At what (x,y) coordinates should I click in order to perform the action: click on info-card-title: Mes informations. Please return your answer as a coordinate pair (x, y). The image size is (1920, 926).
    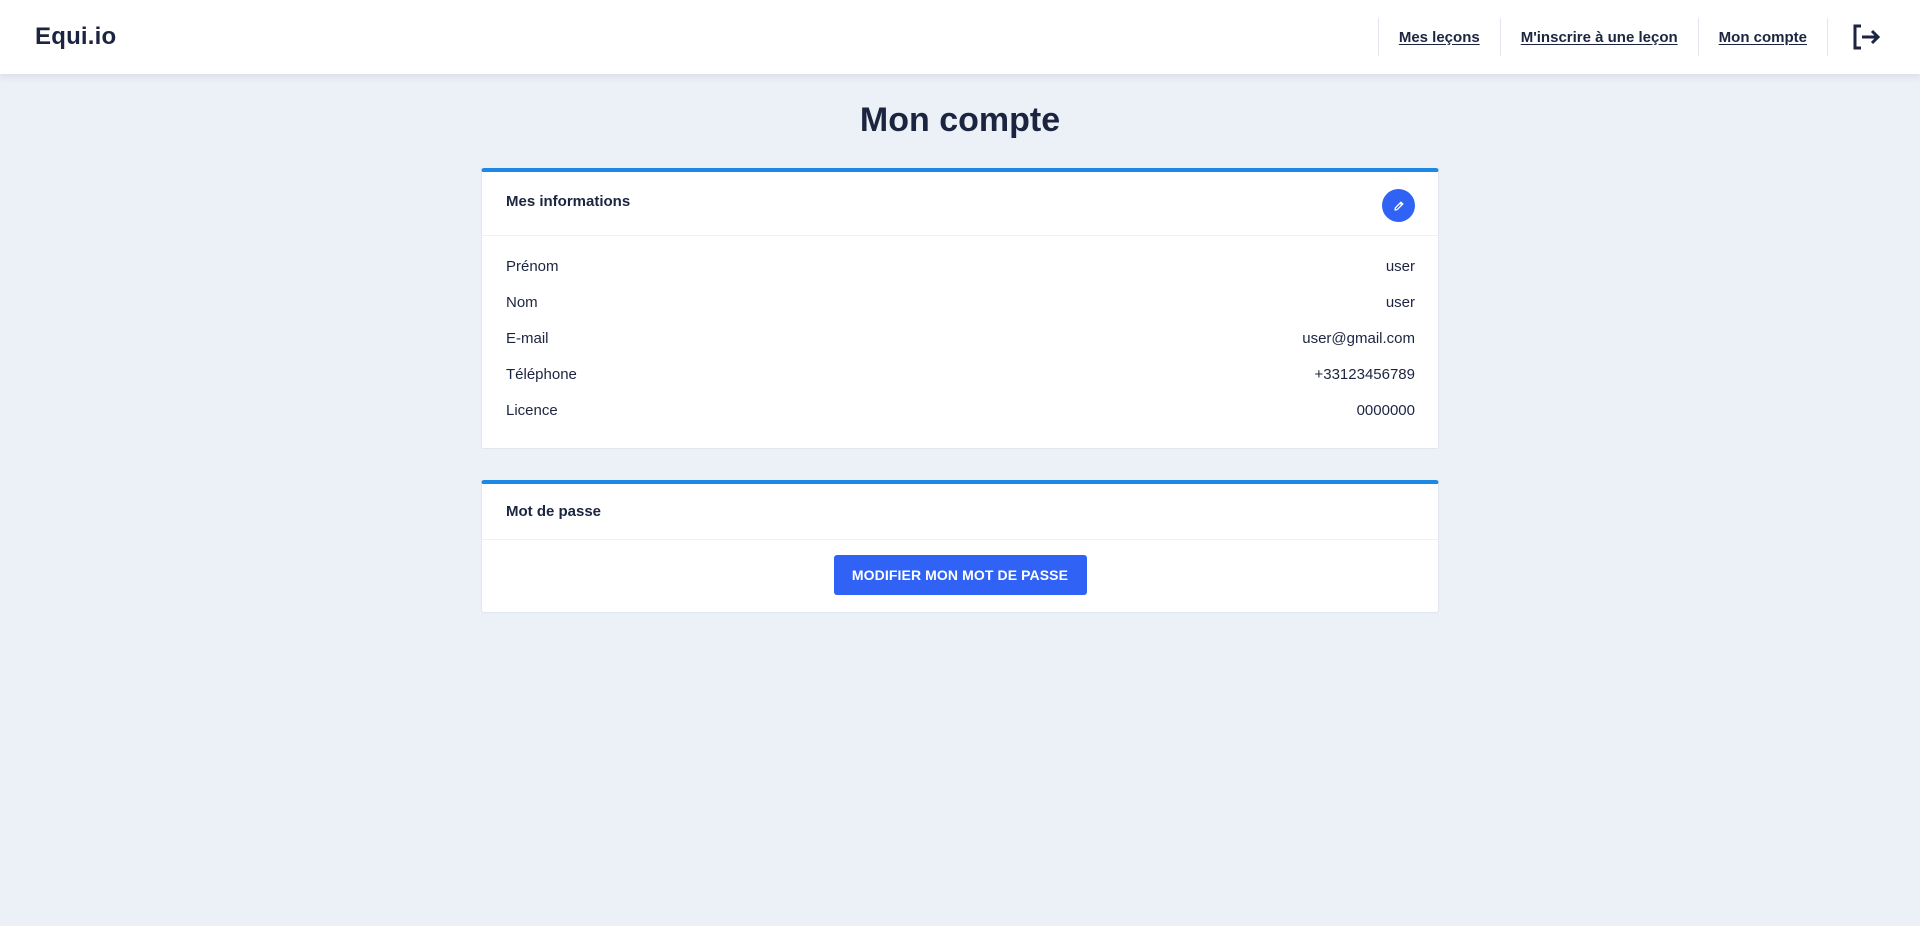
    Looking at the image, I should click on (568, 201).